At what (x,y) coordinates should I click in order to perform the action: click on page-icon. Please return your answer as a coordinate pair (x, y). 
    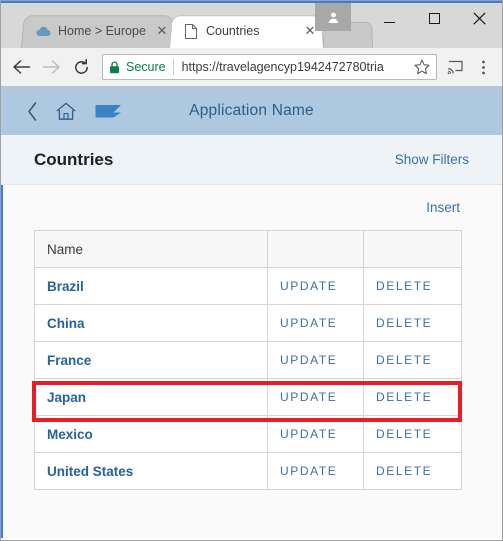
    Looking at the image, I should click on (191, 31).